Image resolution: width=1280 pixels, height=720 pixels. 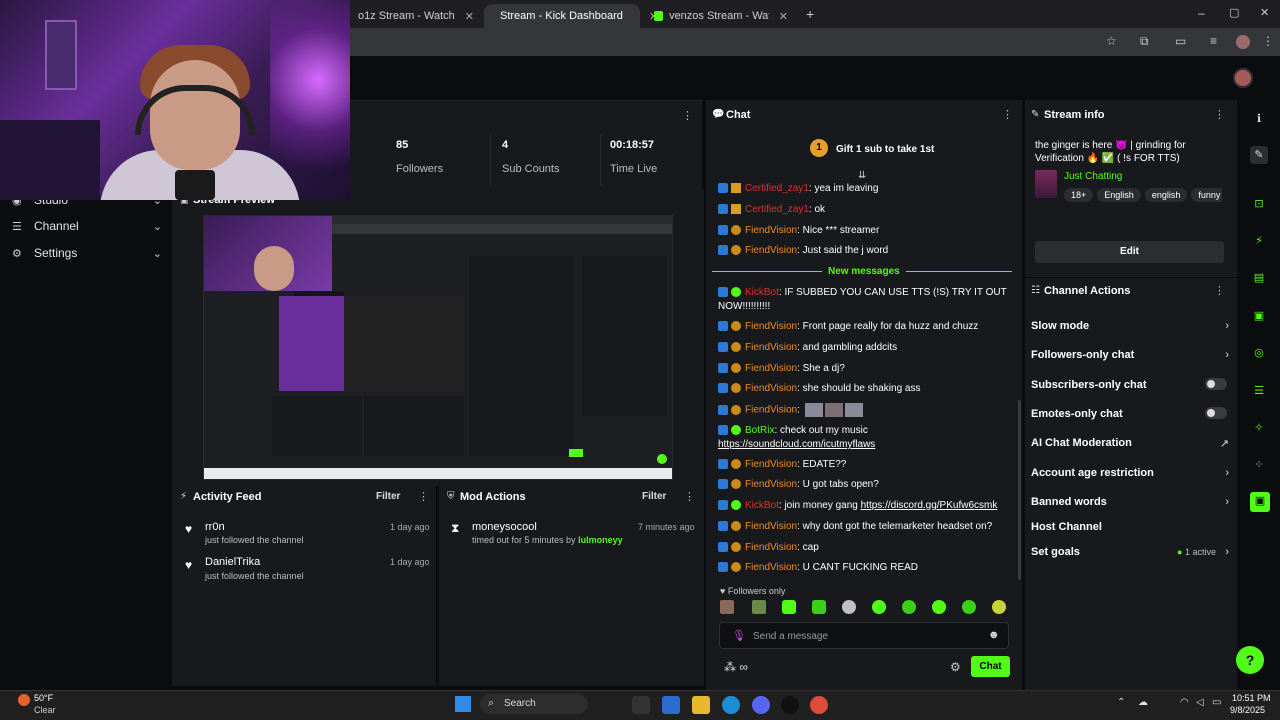 I want to click on info-icon: ℹ, so click(x=1259, y=119).